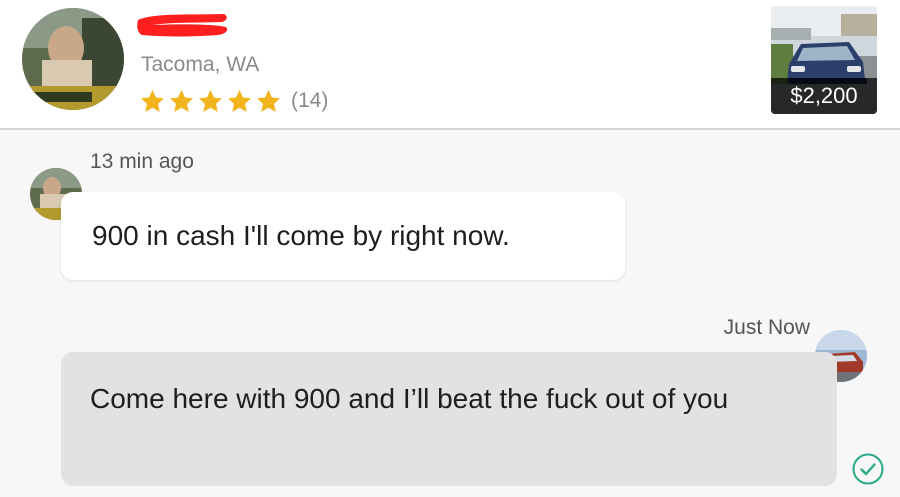  I want to click on listing-thumbnail: $2,200, so click(824, 60).